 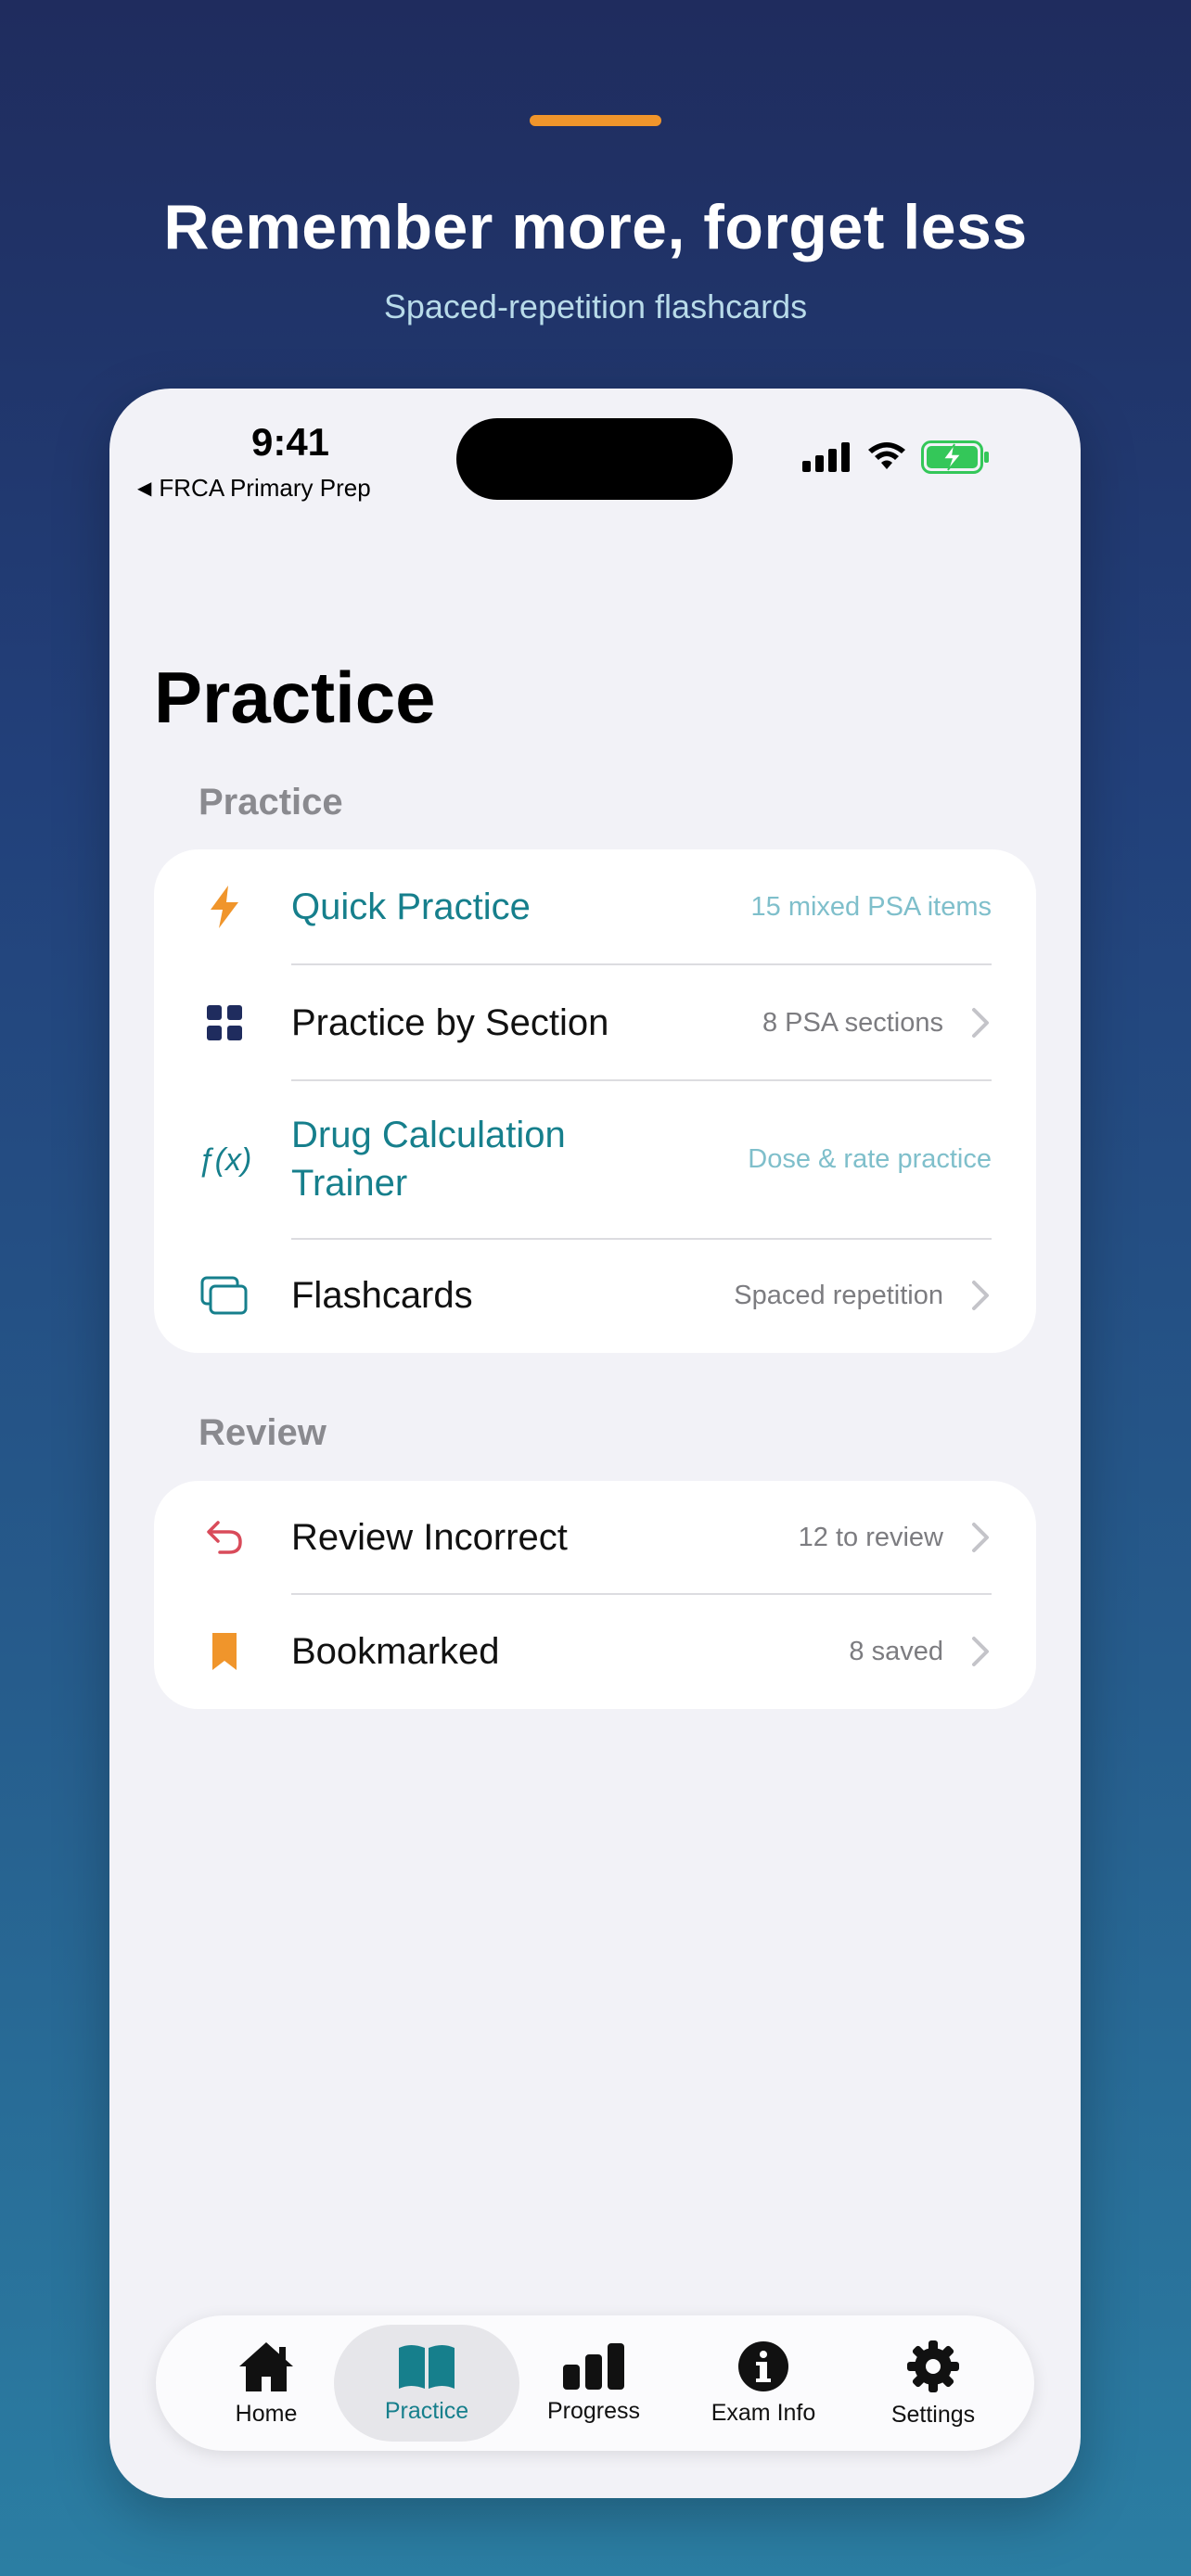 I want to click on row-practice-by-section: Practice by Section 8 PSA sections, so click(x=595, y=1023).